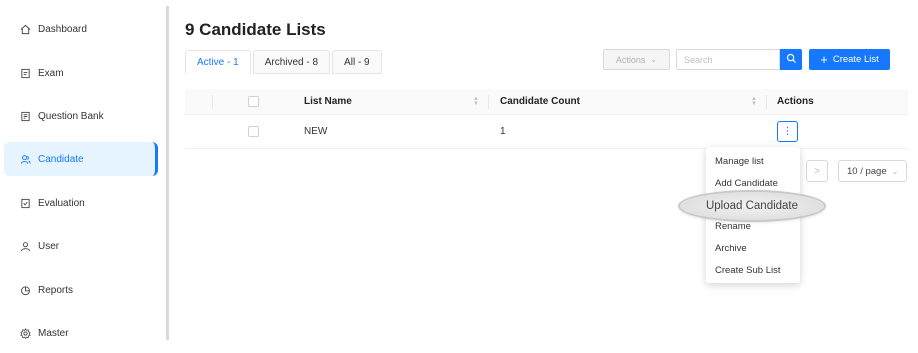  I want to click on sidebar-item-label: Evaluation, so click(61, 203).